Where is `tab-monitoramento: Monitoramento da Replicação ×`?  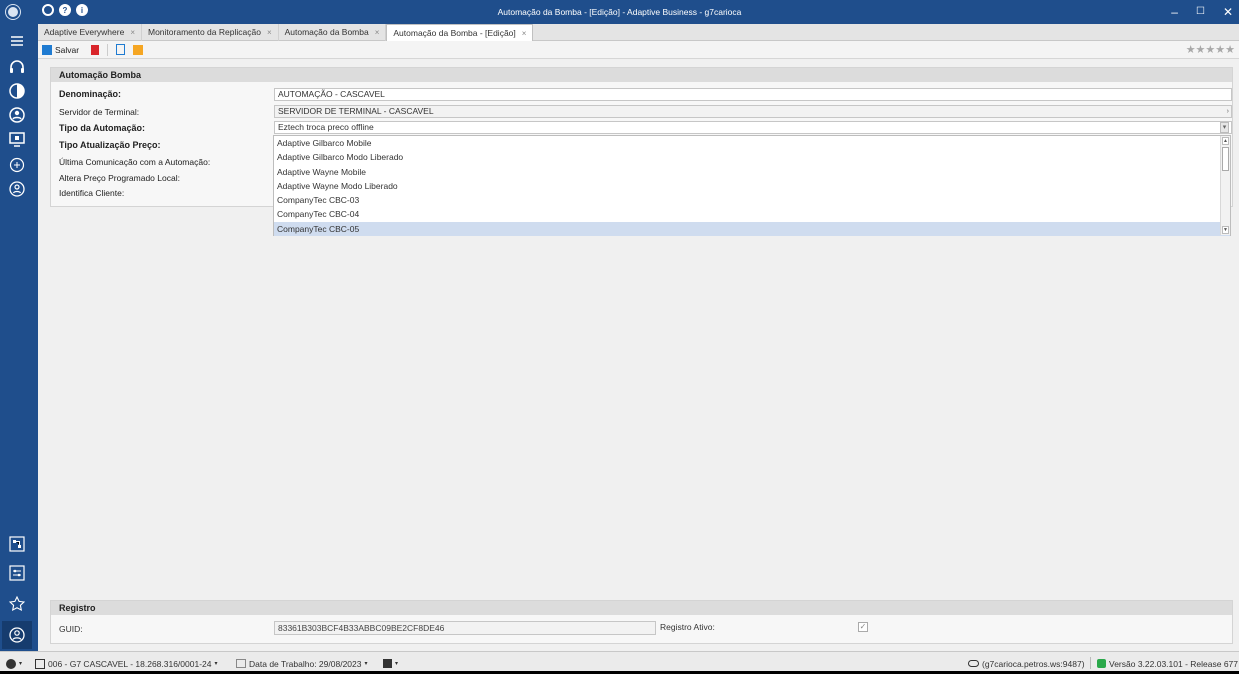 tab-monitoramento: Monitoramento da Replicação × is located at coordinates (210, 32).